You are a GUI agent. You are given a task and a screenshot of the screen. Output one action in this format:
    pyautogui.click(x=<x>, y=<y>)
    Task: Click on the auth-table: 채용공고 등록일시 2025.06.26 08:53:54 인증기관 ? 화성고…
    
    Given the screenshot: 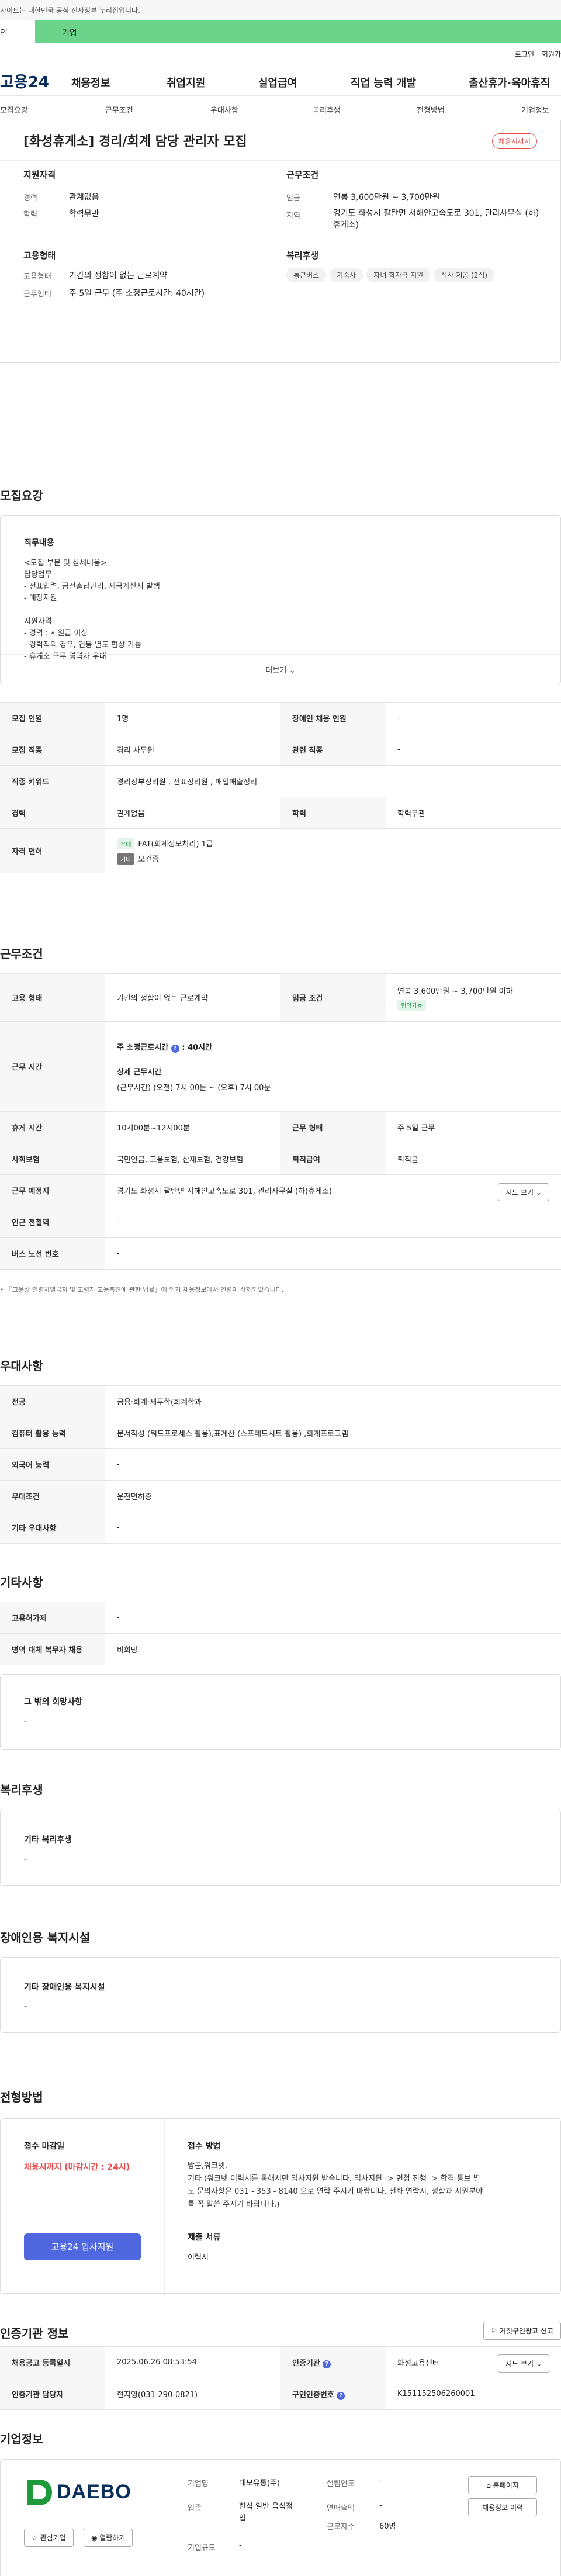 What is the action you would take?
    pyautogui.click(x=280, y=2378)
    